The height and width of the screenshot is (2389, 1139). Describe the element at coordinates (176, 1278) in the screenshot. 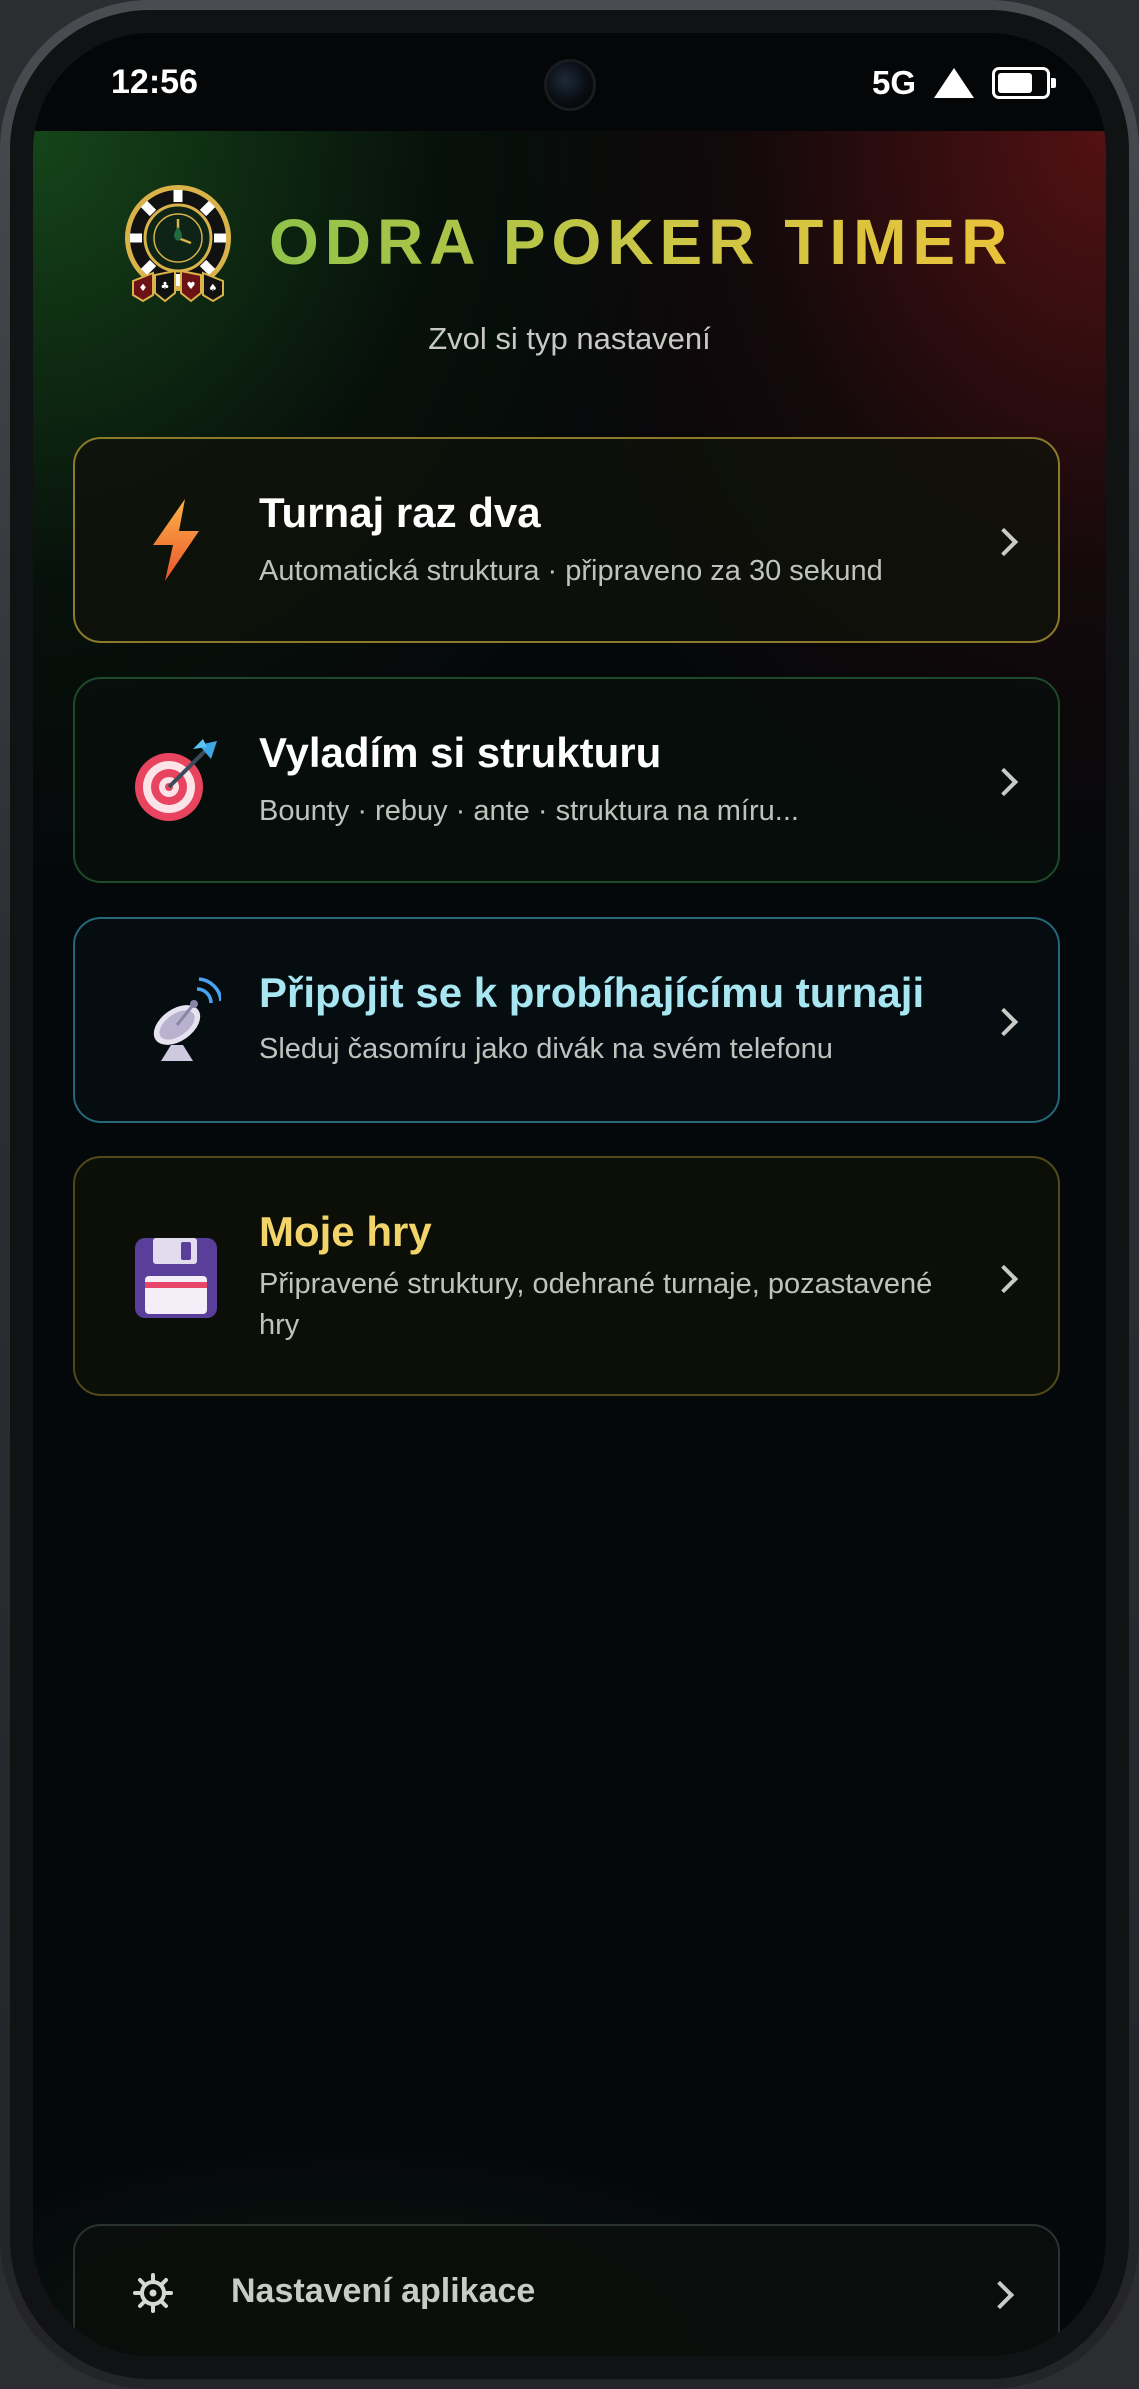

I see `floppy-disk-icon` at that location.